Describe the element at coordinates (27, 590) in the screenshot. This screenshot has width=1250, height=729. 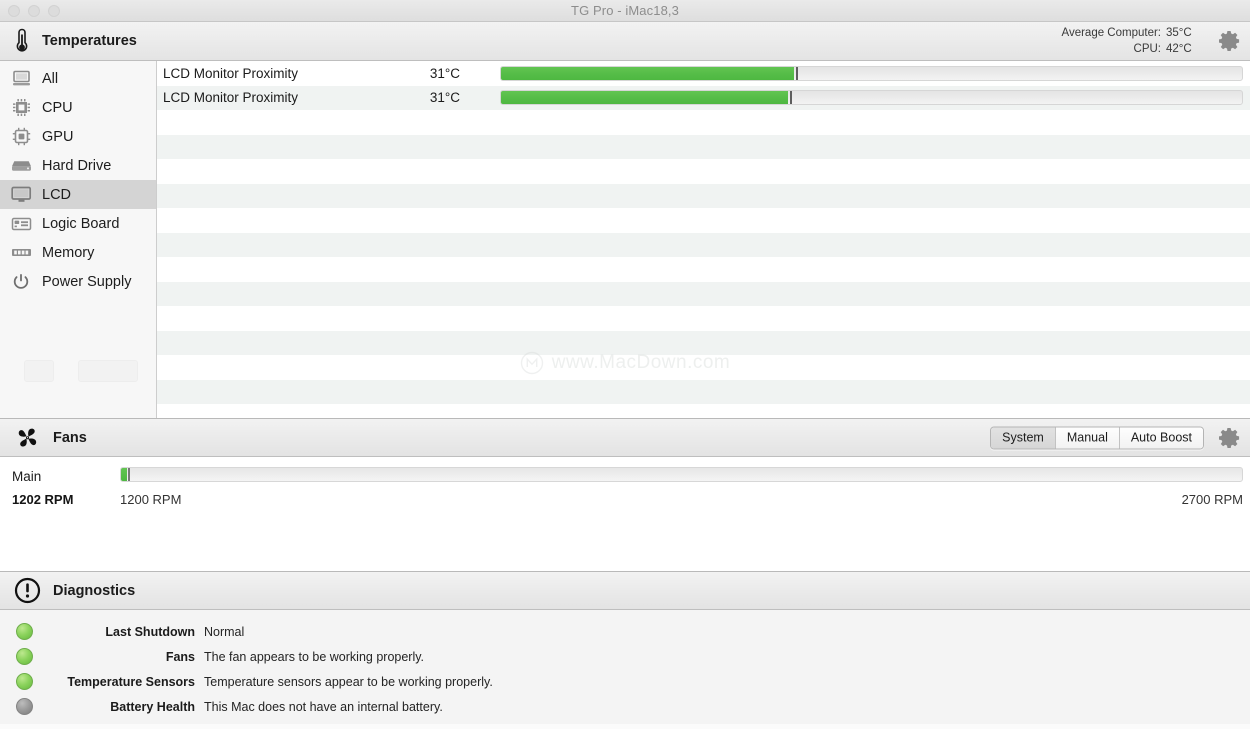
I see `exclamation-circle-icon` at that location.